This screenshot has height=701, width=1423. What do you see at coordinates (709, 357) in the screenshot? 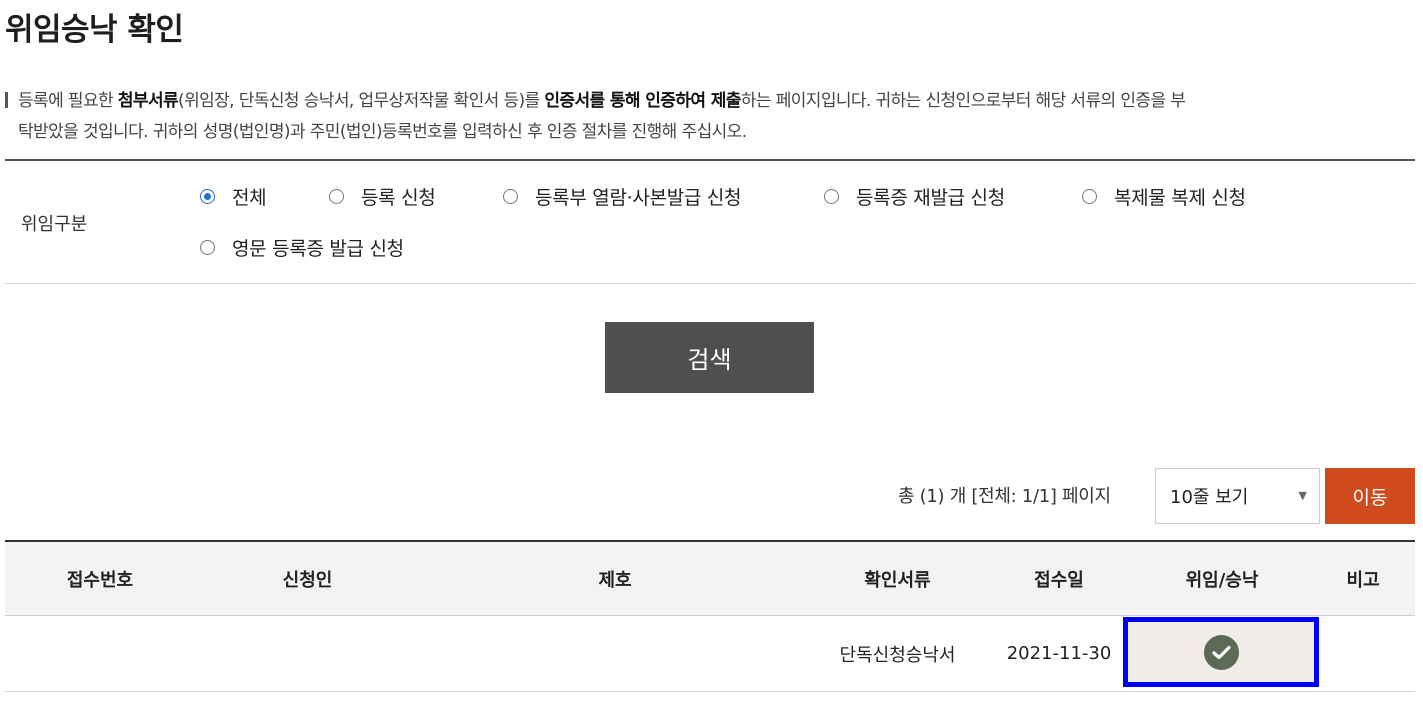
I see `search-button: 검색` at bounding box center [709, 357].